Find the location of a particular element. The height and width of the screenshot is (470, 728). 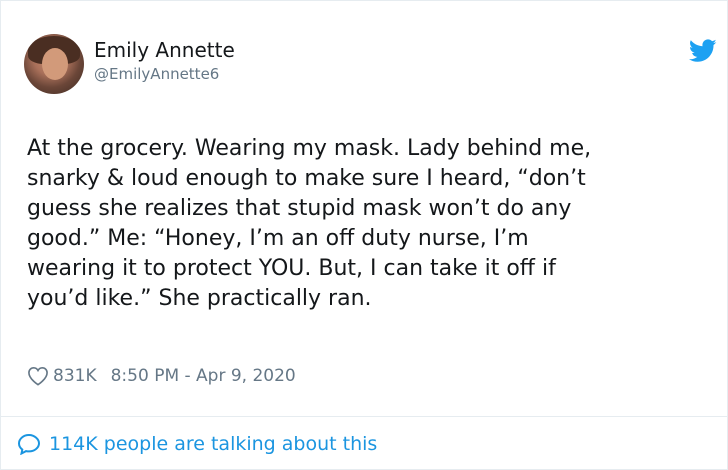

author-name: Emily Annette is located at coordinates (164, 50).